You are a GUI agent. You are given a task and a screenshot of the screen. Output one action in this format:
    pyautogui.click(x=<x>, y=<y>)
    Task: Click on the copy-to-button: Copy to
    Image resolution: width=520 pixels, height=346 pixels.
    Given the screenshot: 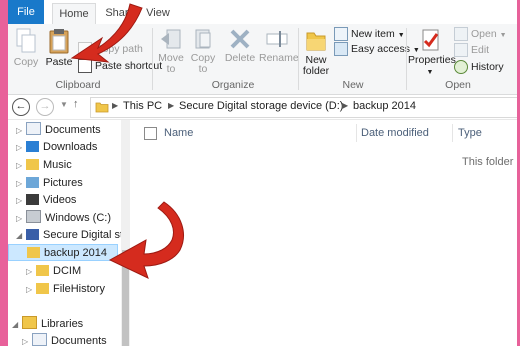 What is the action you would take?
    pyautogui.click(x=203, y=51)
    